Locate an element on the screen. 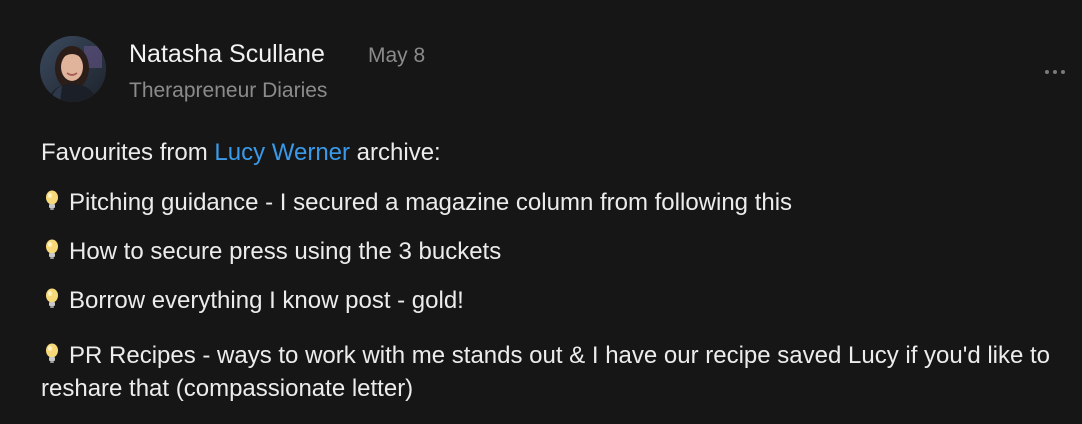 The height and width of the screenshot is (424, 1082). more-options-button is located at coordinates (1055, 72).